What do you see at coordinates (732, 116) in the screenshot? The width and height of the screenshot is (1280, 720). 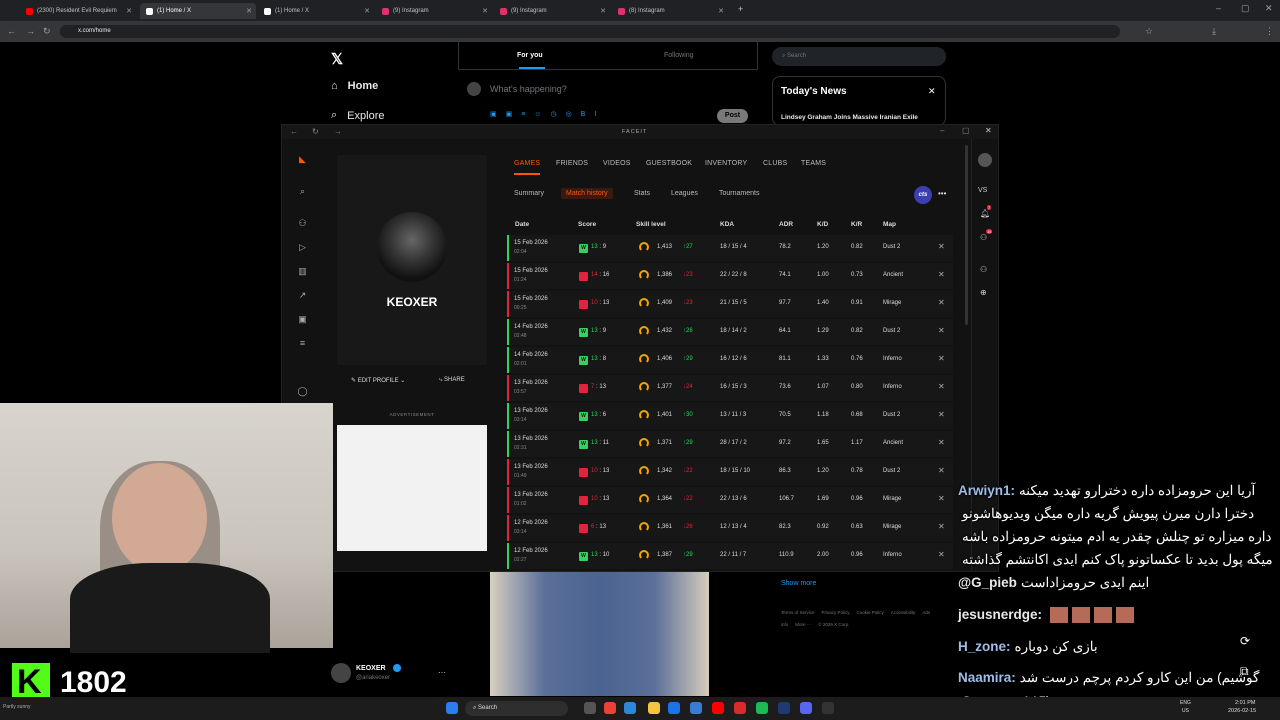 I see `post-button: Post` at bounding box center [732, 116].